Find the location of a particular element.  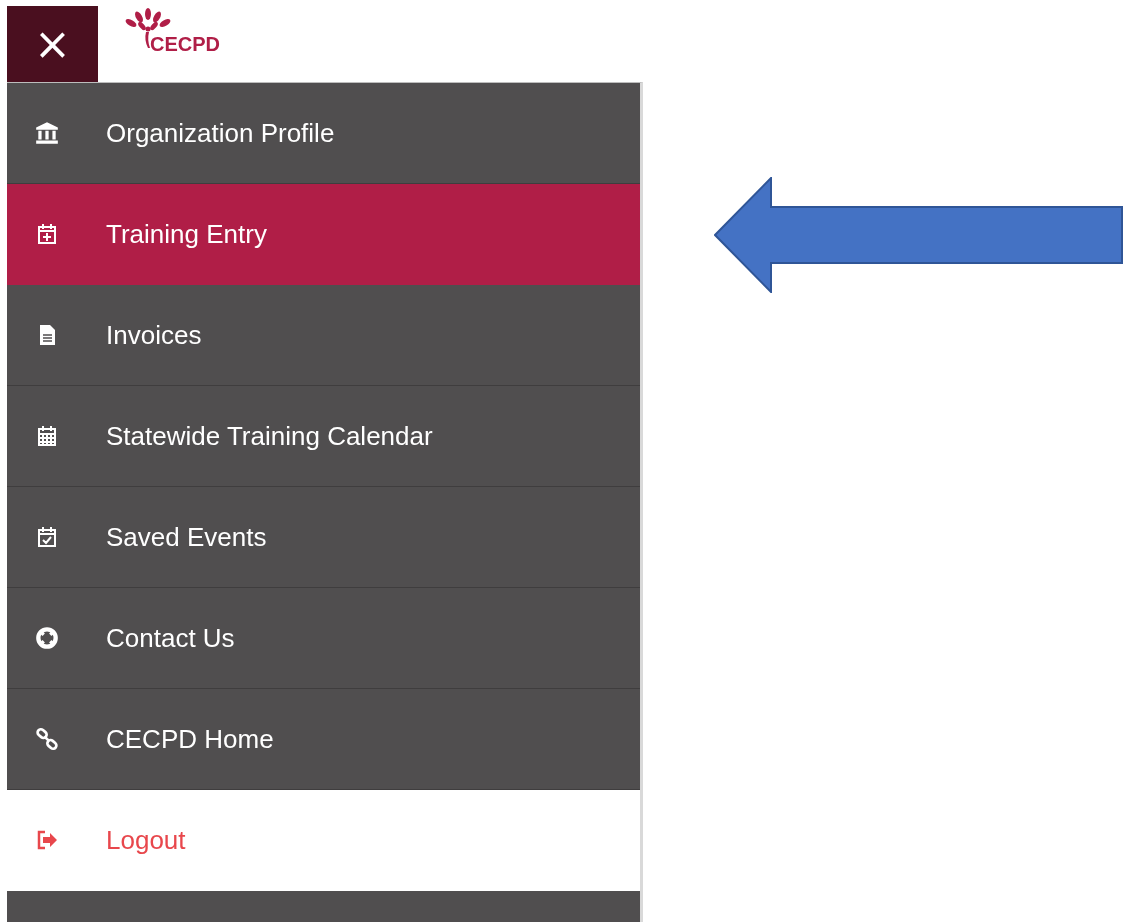

calendar-check-icon is located at coordinates (47, 537).